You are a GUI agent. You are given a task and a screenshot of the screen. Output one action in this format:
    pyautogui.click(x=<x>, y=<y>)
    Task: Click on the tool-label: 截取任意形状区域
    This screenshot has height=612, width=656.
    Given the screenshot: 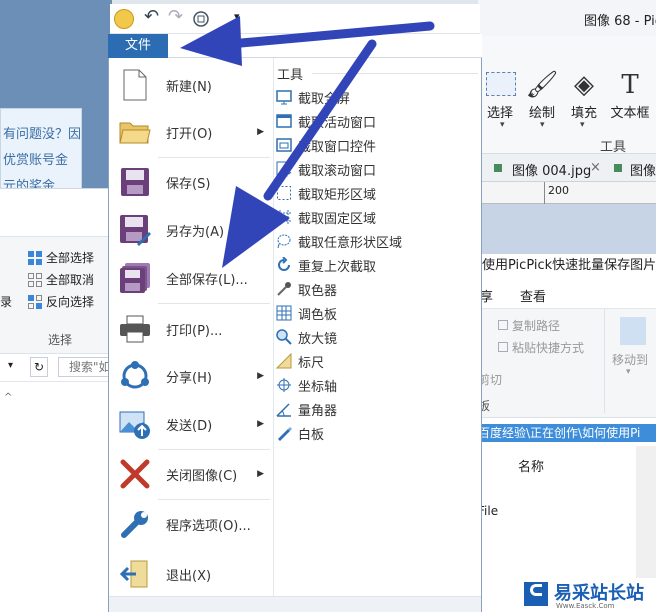 What is the action you would take?
    pyautogui.click(x=350, y=243)
    